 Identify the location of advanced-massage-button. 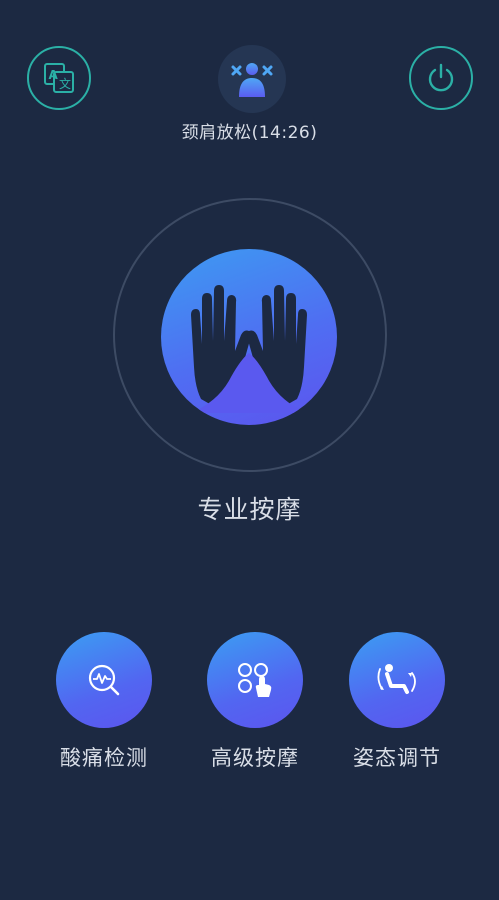
(255, 680).